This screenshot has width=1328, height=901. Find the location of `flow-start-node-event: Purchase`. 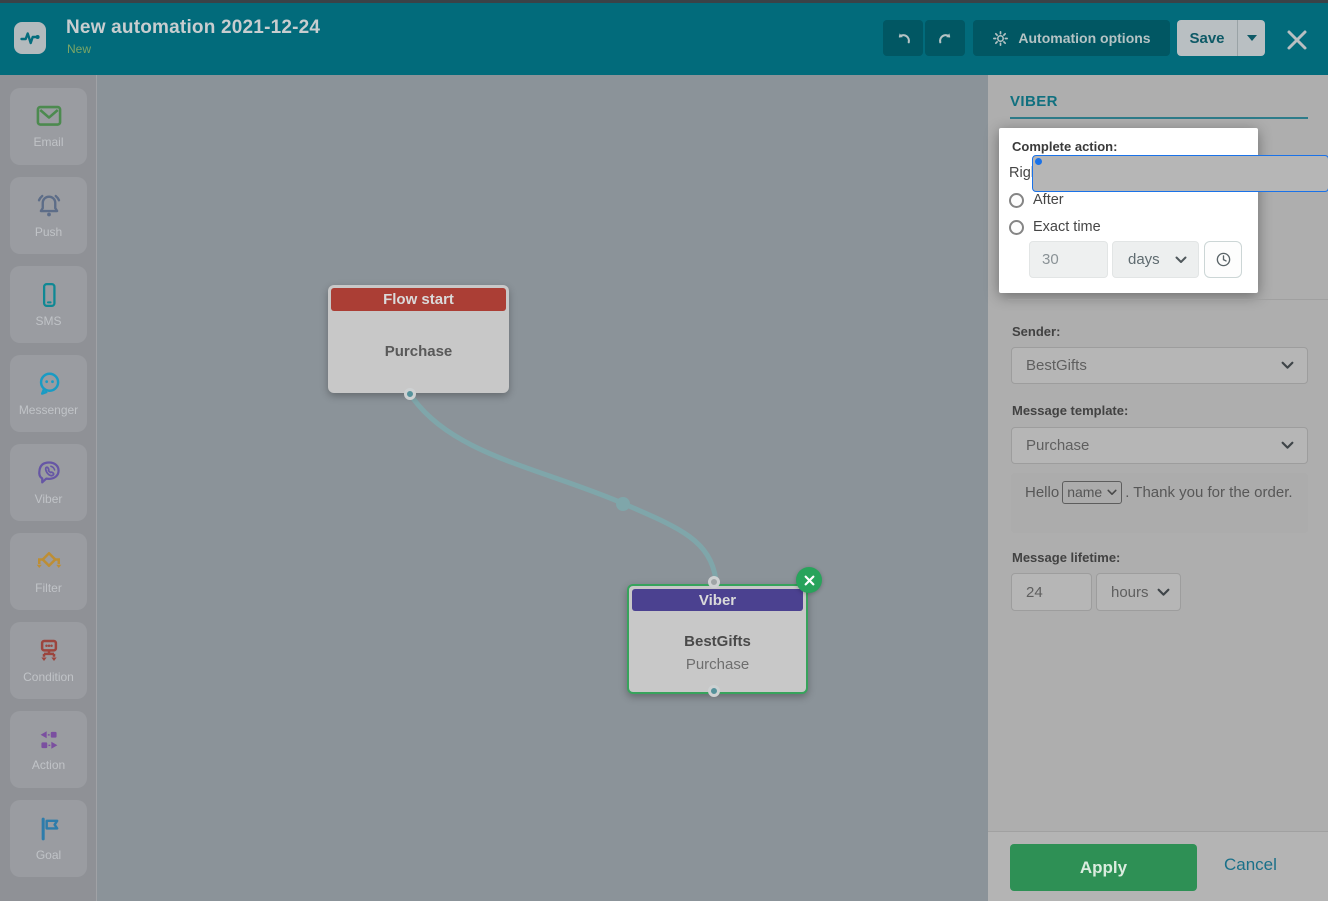

flow-start-node-event: Purchase is located at coordinates (418, 351).